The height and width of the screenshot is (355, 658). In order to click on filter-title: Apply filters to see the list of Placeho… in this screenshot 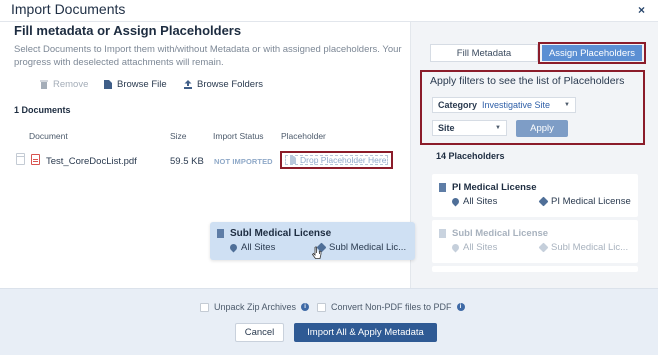, I will do `click(527, 81)`.